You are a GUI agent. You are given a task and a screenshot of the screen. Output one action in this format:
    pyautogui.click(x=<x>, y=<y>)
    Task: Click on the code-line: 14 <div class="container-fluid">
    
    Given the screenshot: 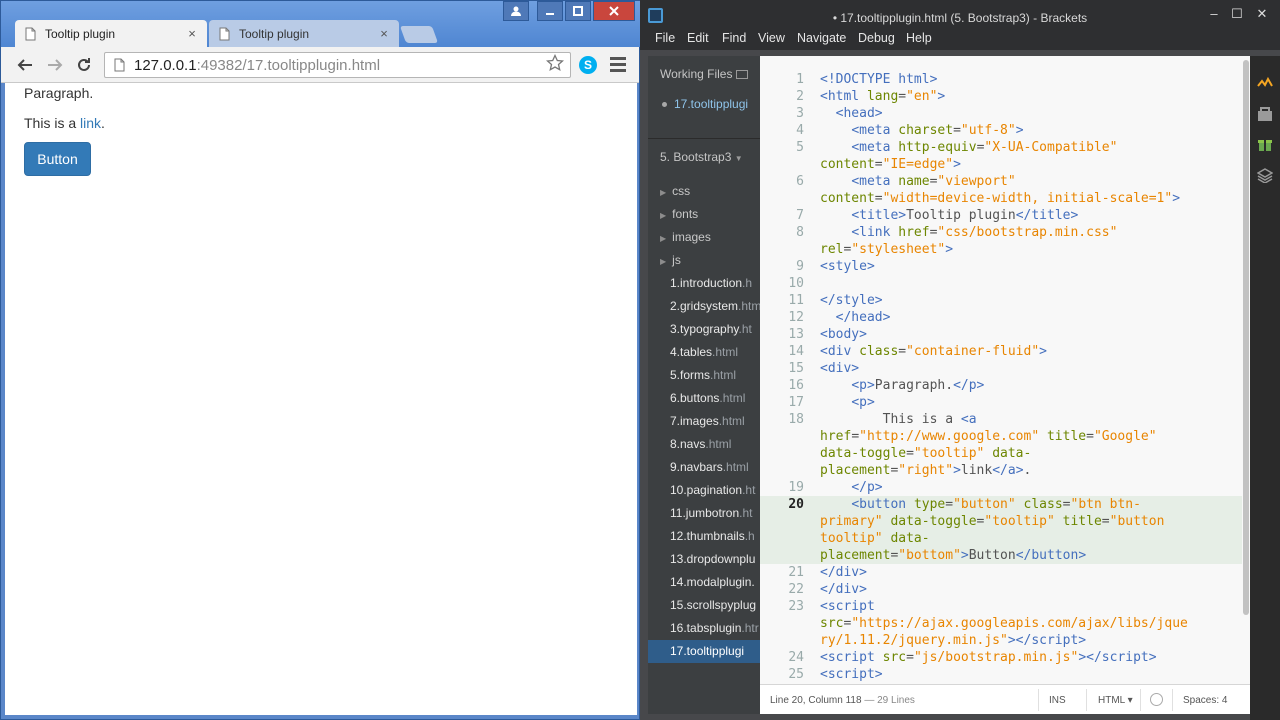 What is the action you would take?
    pyautogui.click(x=1001, y=351)
    